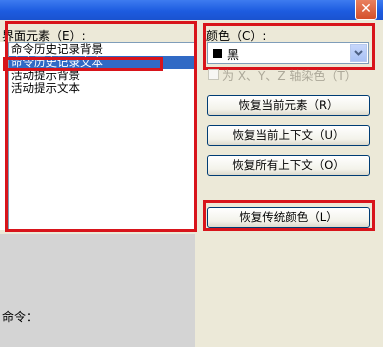 This screenshot has height=347, width=383. Describe the element at coordinates (4, 136) in the screenshot. I see `left-strip` at that location.